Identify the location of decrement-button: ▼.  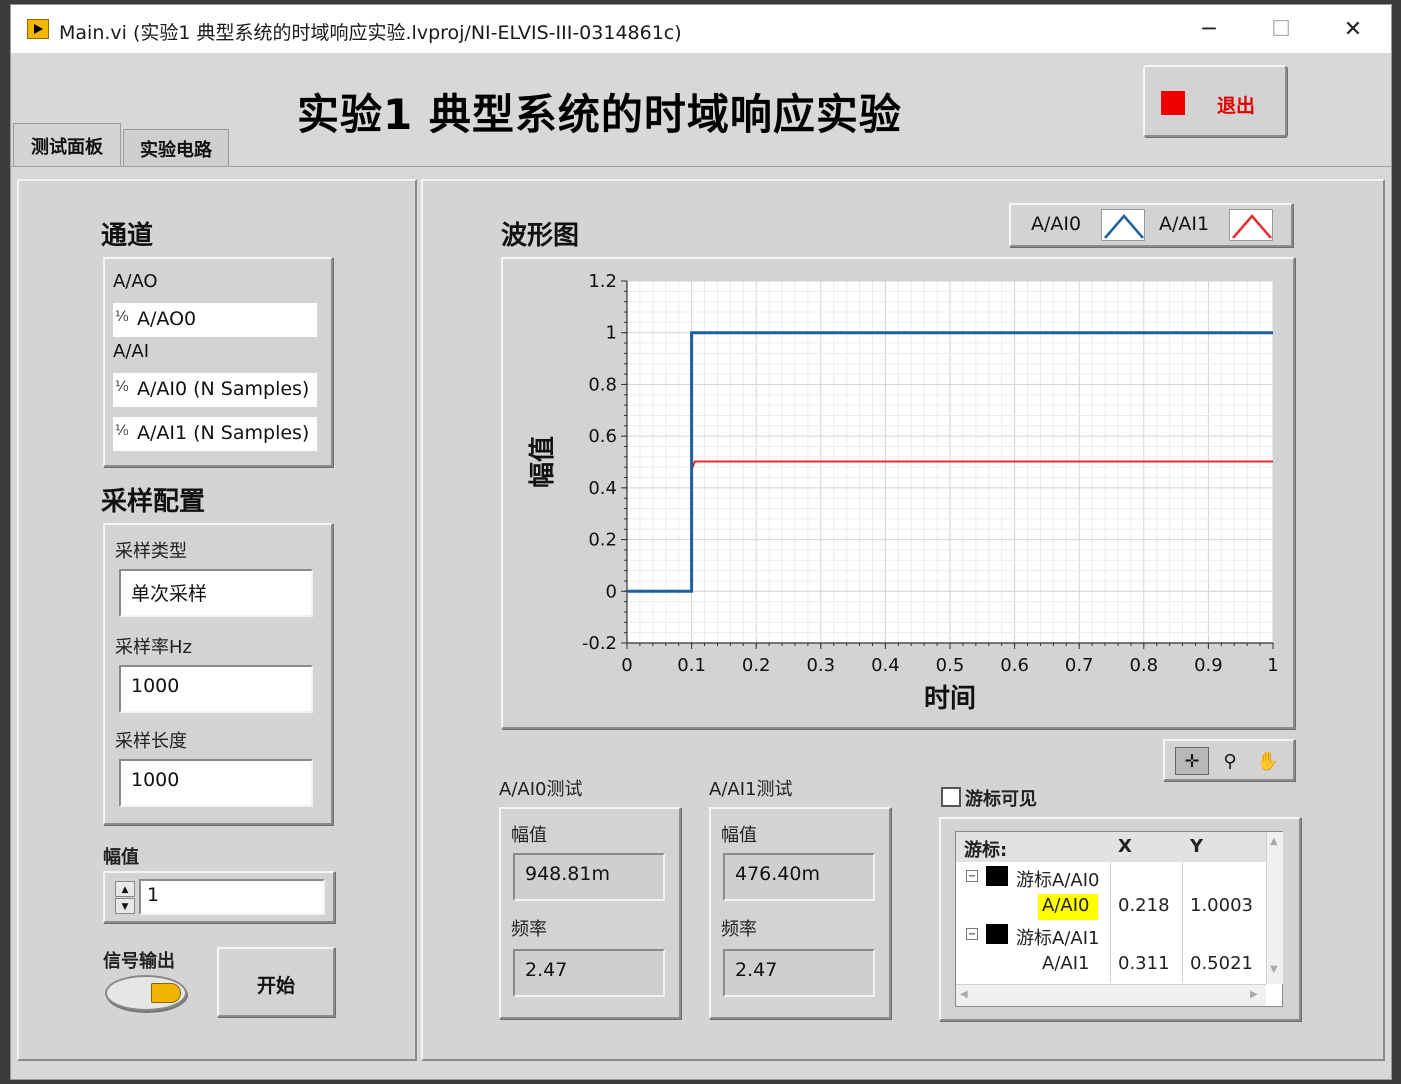
(125, 906).